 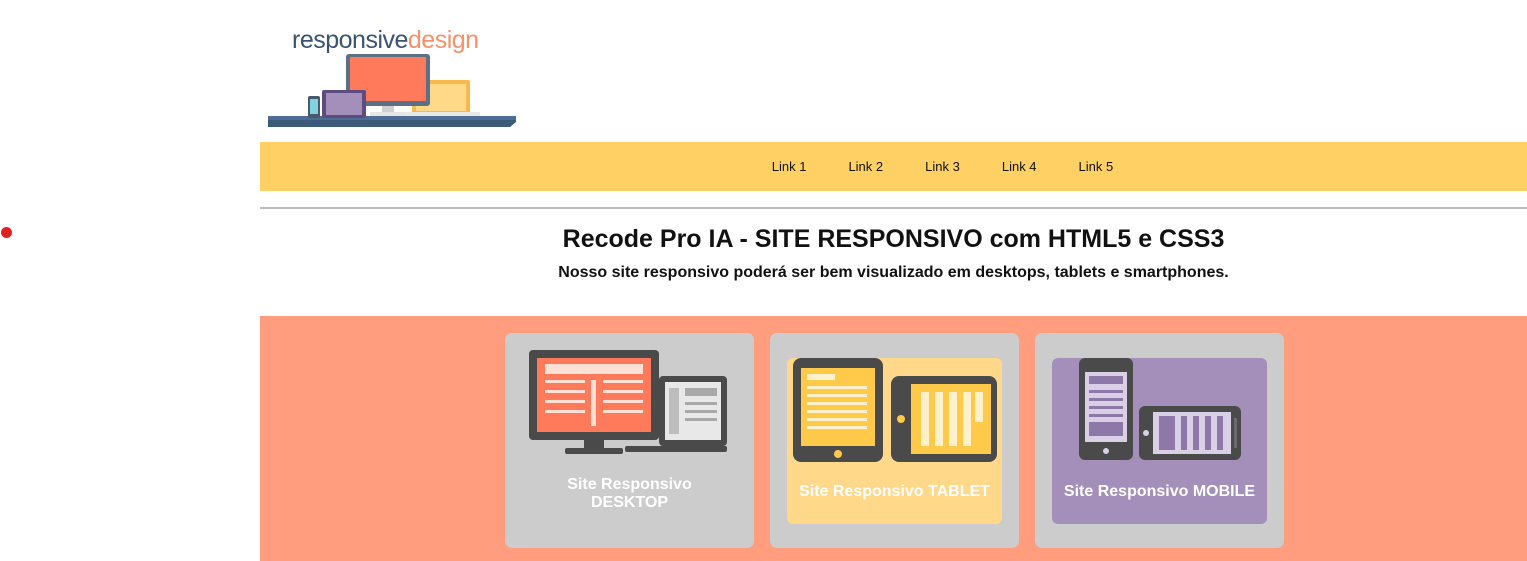 I want to click on card-desktop-label: Site Responsivo DESKTOP, so click(x=629, y=493).